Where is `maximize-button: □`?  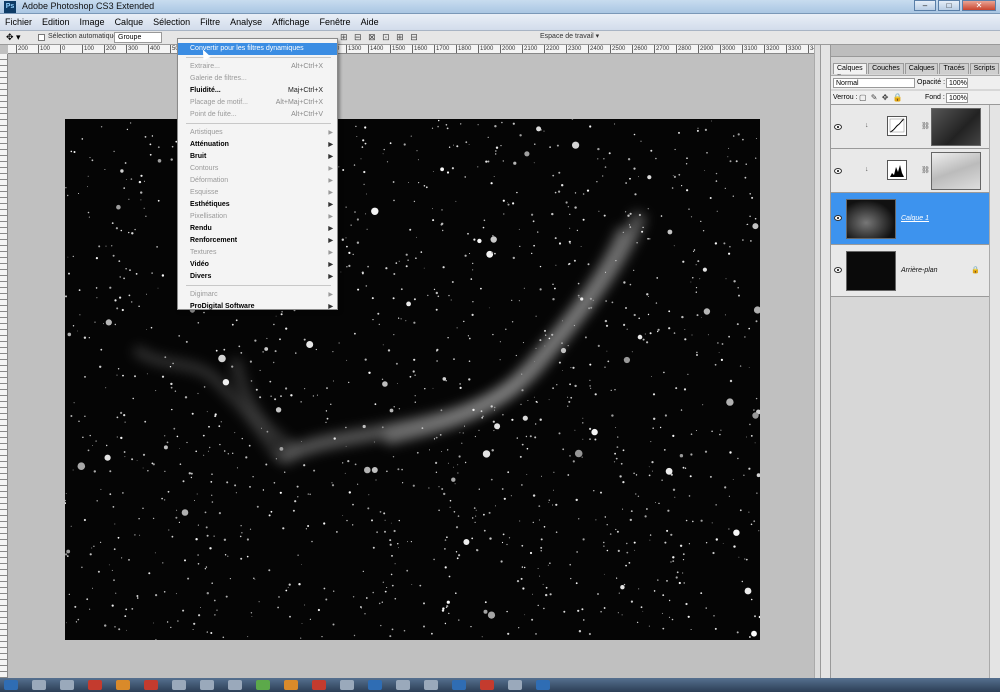 maximize-button: □ is located at coordinates (949, 5).